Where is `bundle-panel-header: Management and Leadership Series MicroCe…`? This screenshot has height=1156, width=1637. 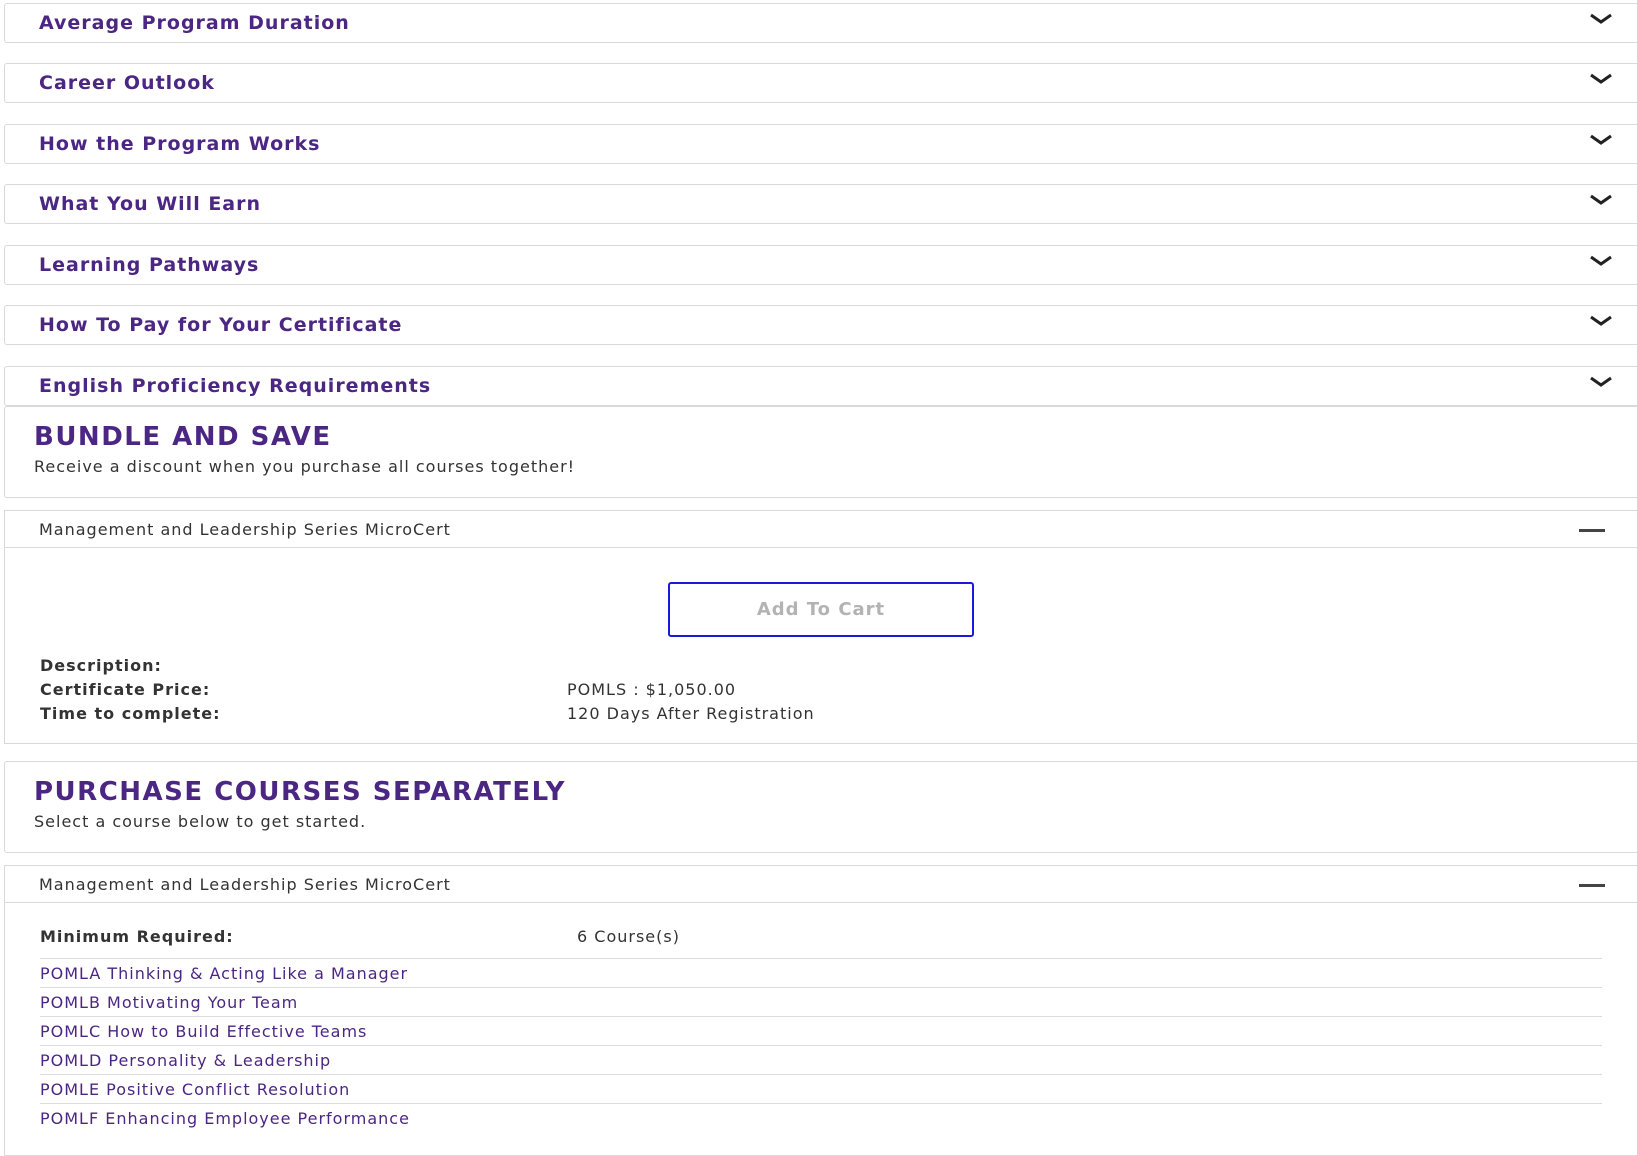
bundle-panel-header: Management and Leadership Series MicroCe… is located at coordinates (820, 529).